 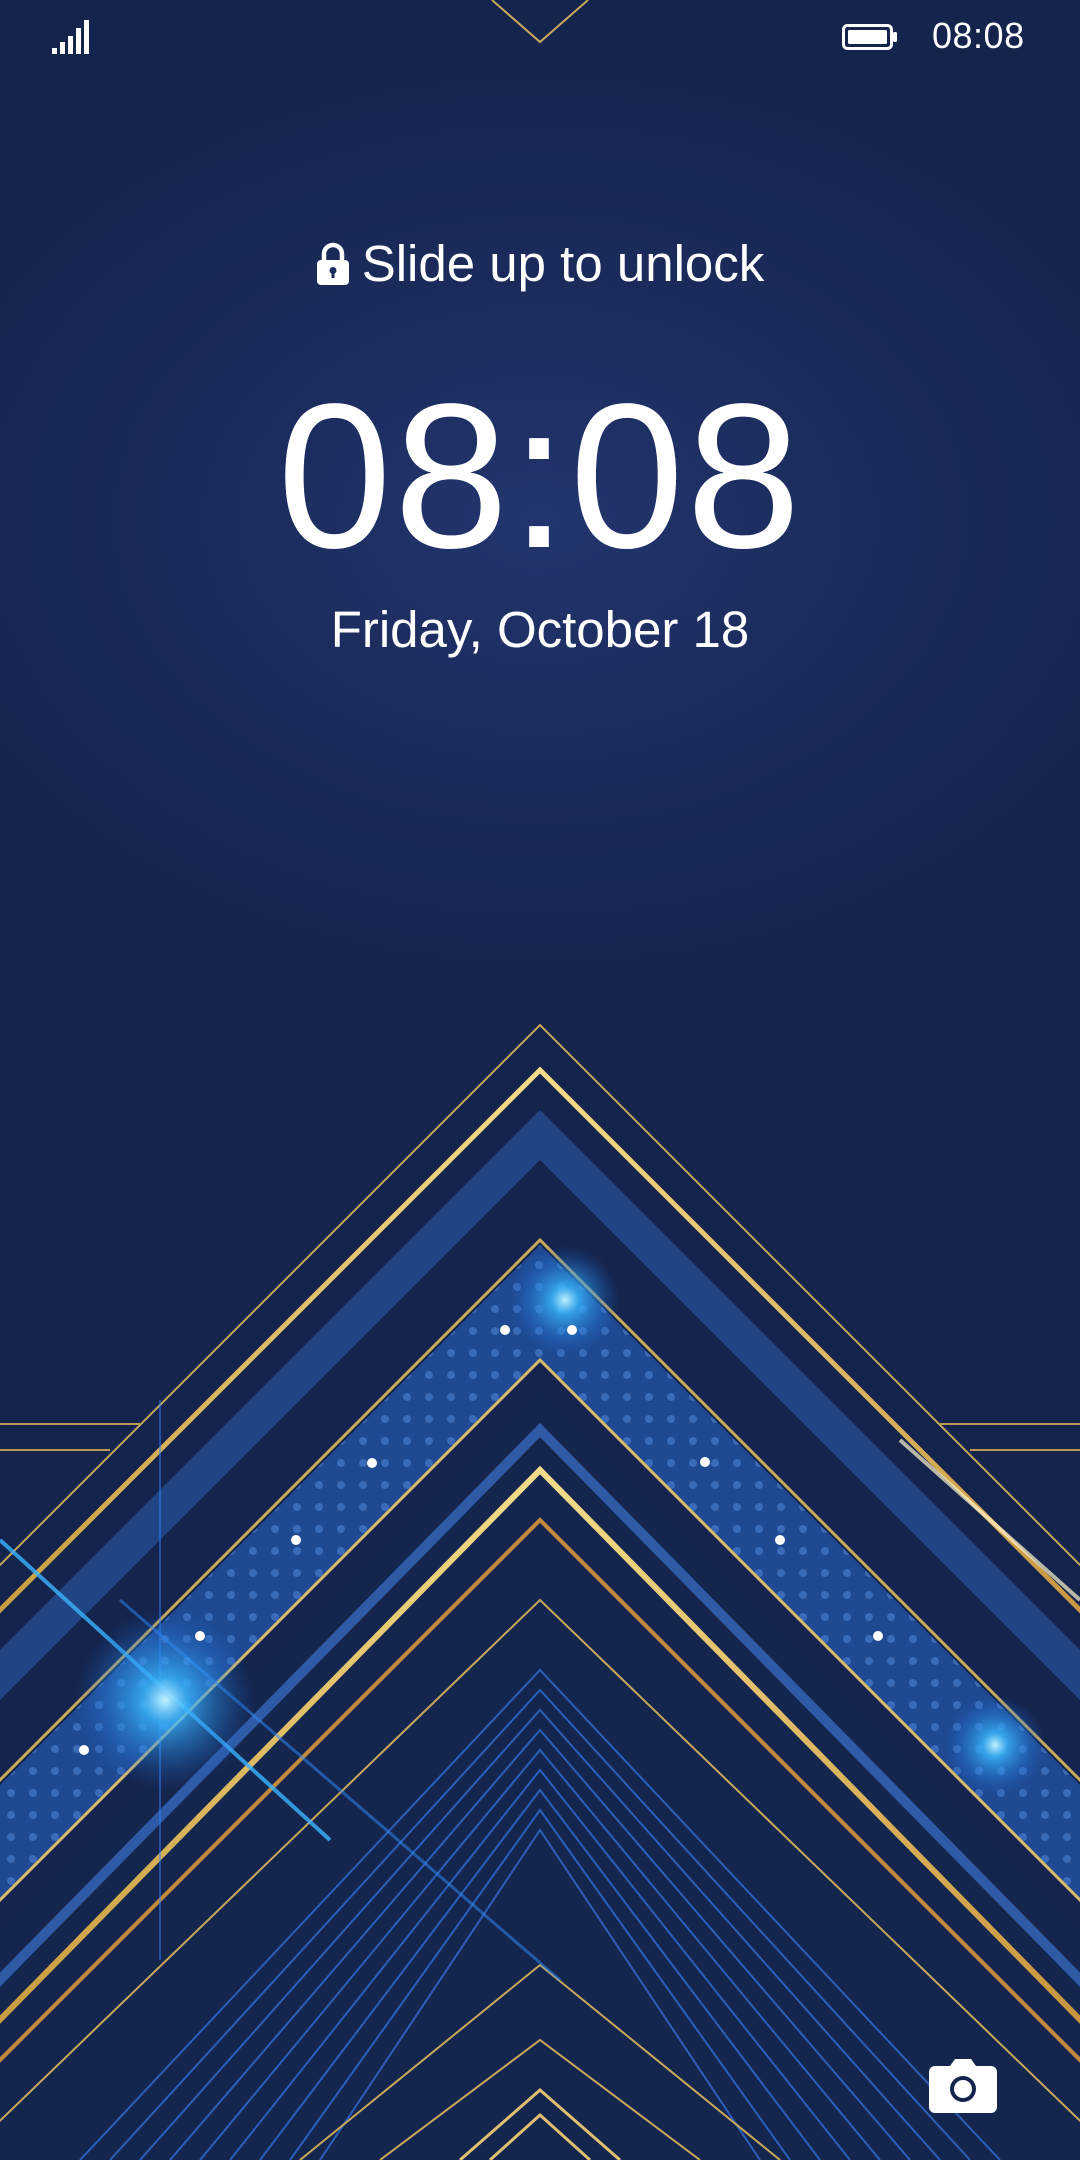 I want to click on status-bar: 08:08, so click(x=540, y=36).